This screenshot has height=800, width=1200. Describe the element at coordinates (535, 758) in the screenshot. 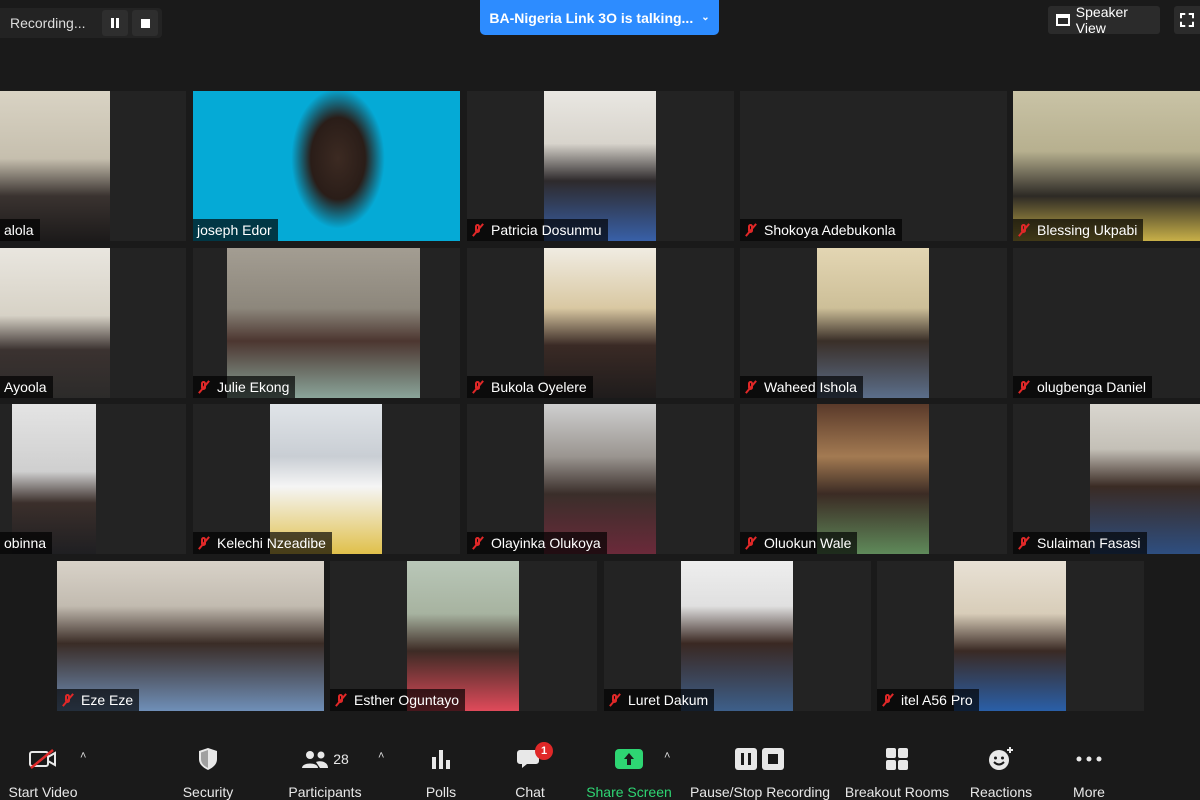

I see `chat-icon: 1` at that location.